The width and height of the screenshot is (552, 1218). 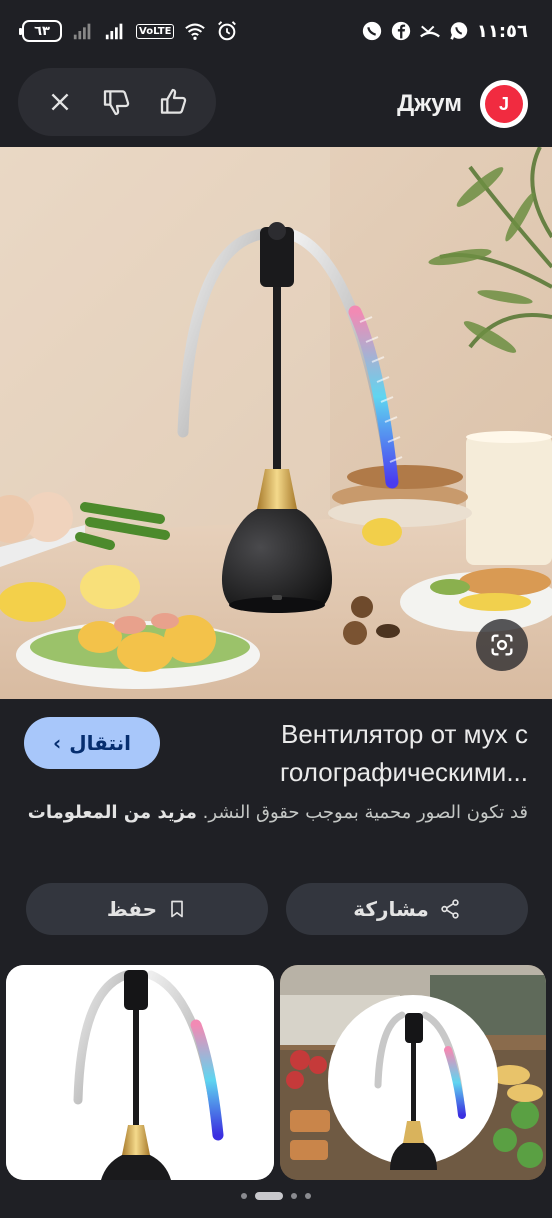 I want to click on carousel-dot-active, so click(x=269, y=1196).